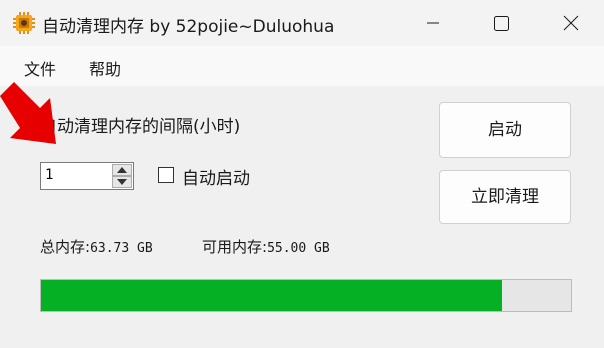 This screenshot has width=604, height=348. I want to click on total-memory: 总内存:63.73 GB, so click(96, 246).